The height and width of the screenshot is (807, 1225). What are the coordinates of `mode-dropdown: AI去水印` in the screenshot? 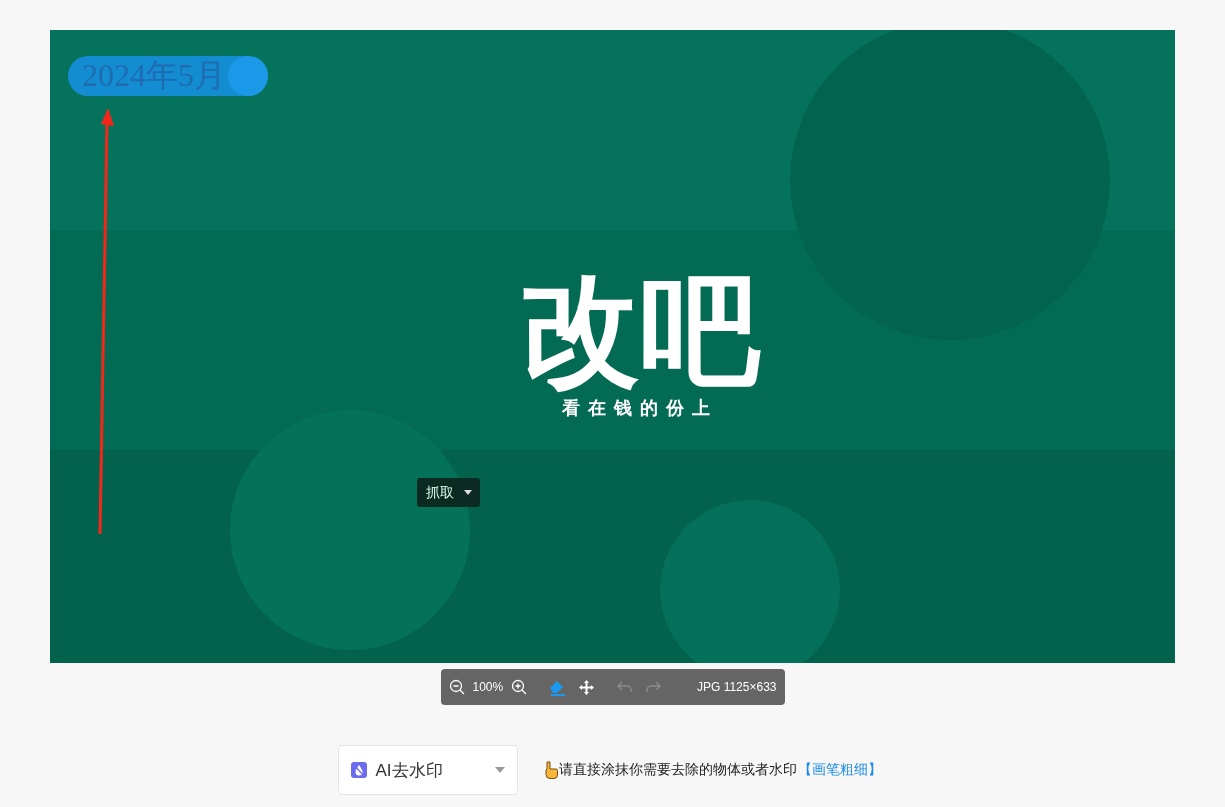 It's located at (427, 770).